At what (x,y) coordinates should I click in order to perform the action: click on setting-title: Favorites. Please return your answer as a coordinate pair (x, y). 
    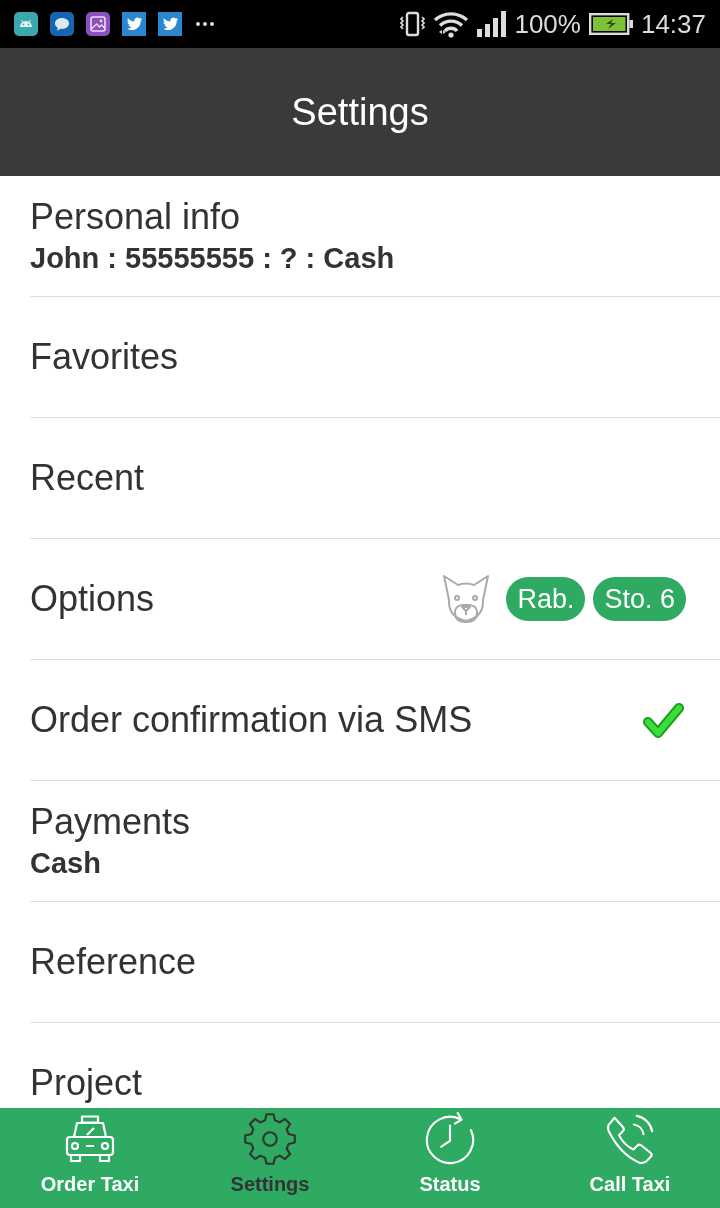
    Looking at the image, I should click on (104, 357).